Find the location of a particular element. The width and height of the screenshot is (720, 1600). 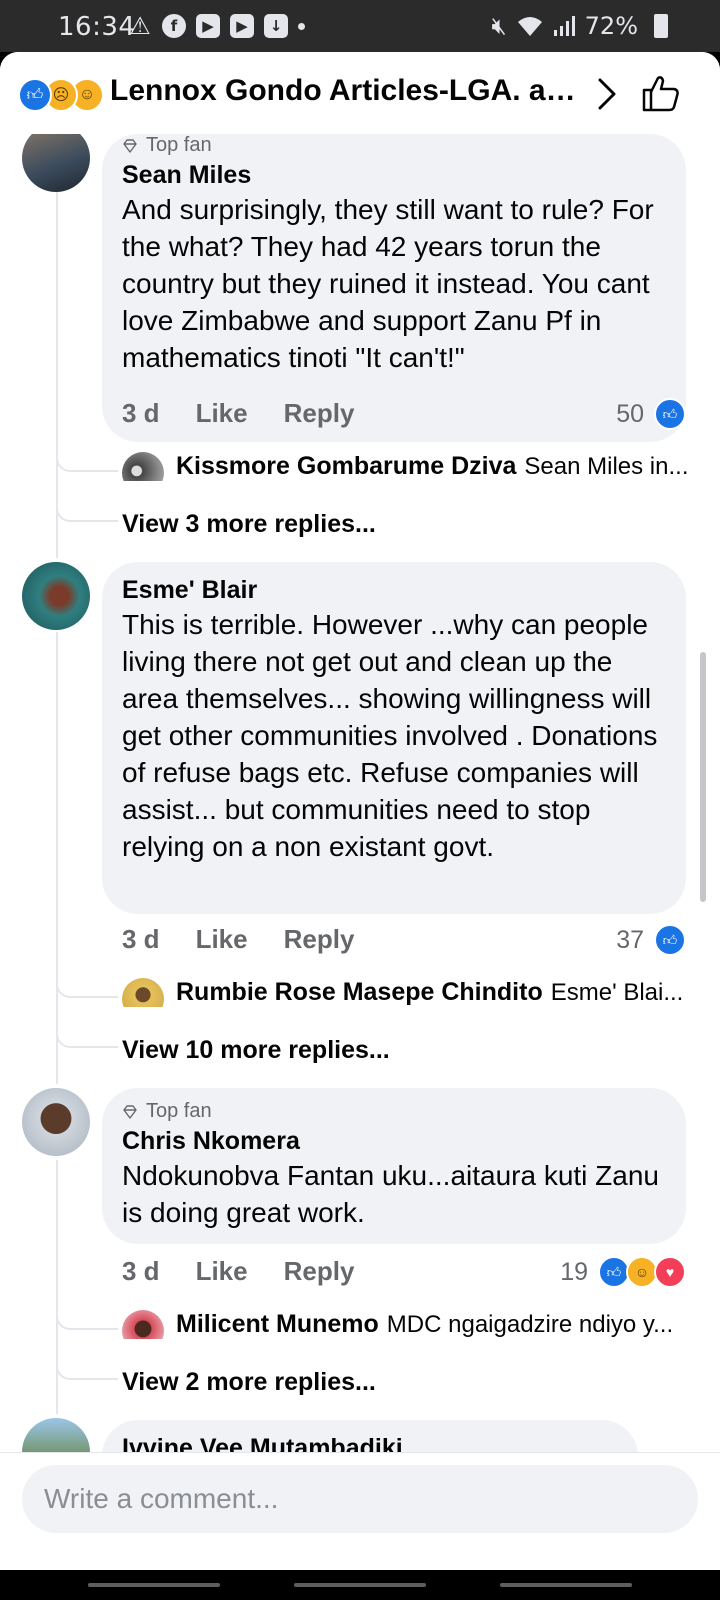

battery-percent: 72% is located at coordinates (611, 26).